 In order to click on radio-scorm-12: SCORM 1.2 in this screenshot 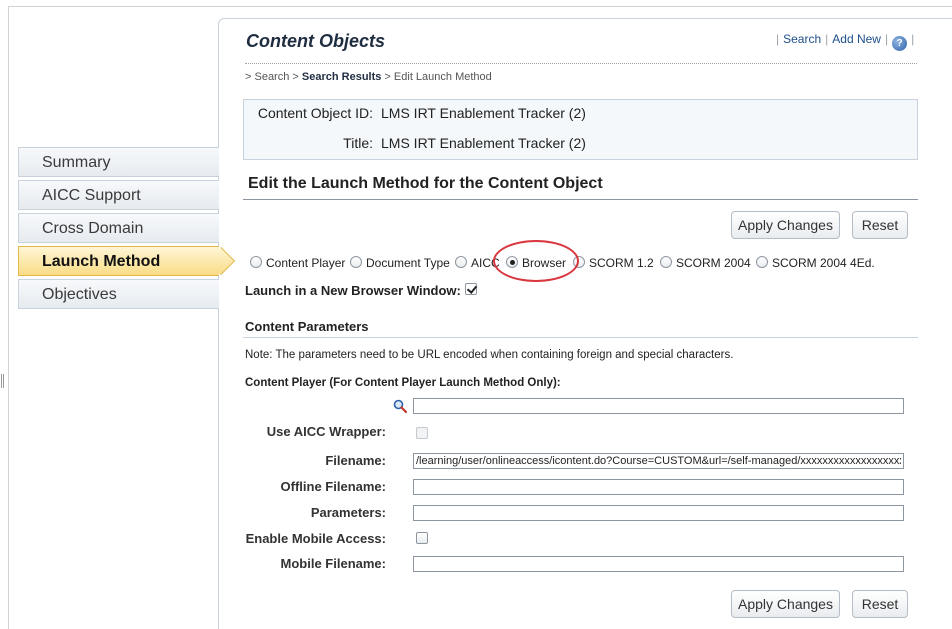, I will do `click(613, 263)`.